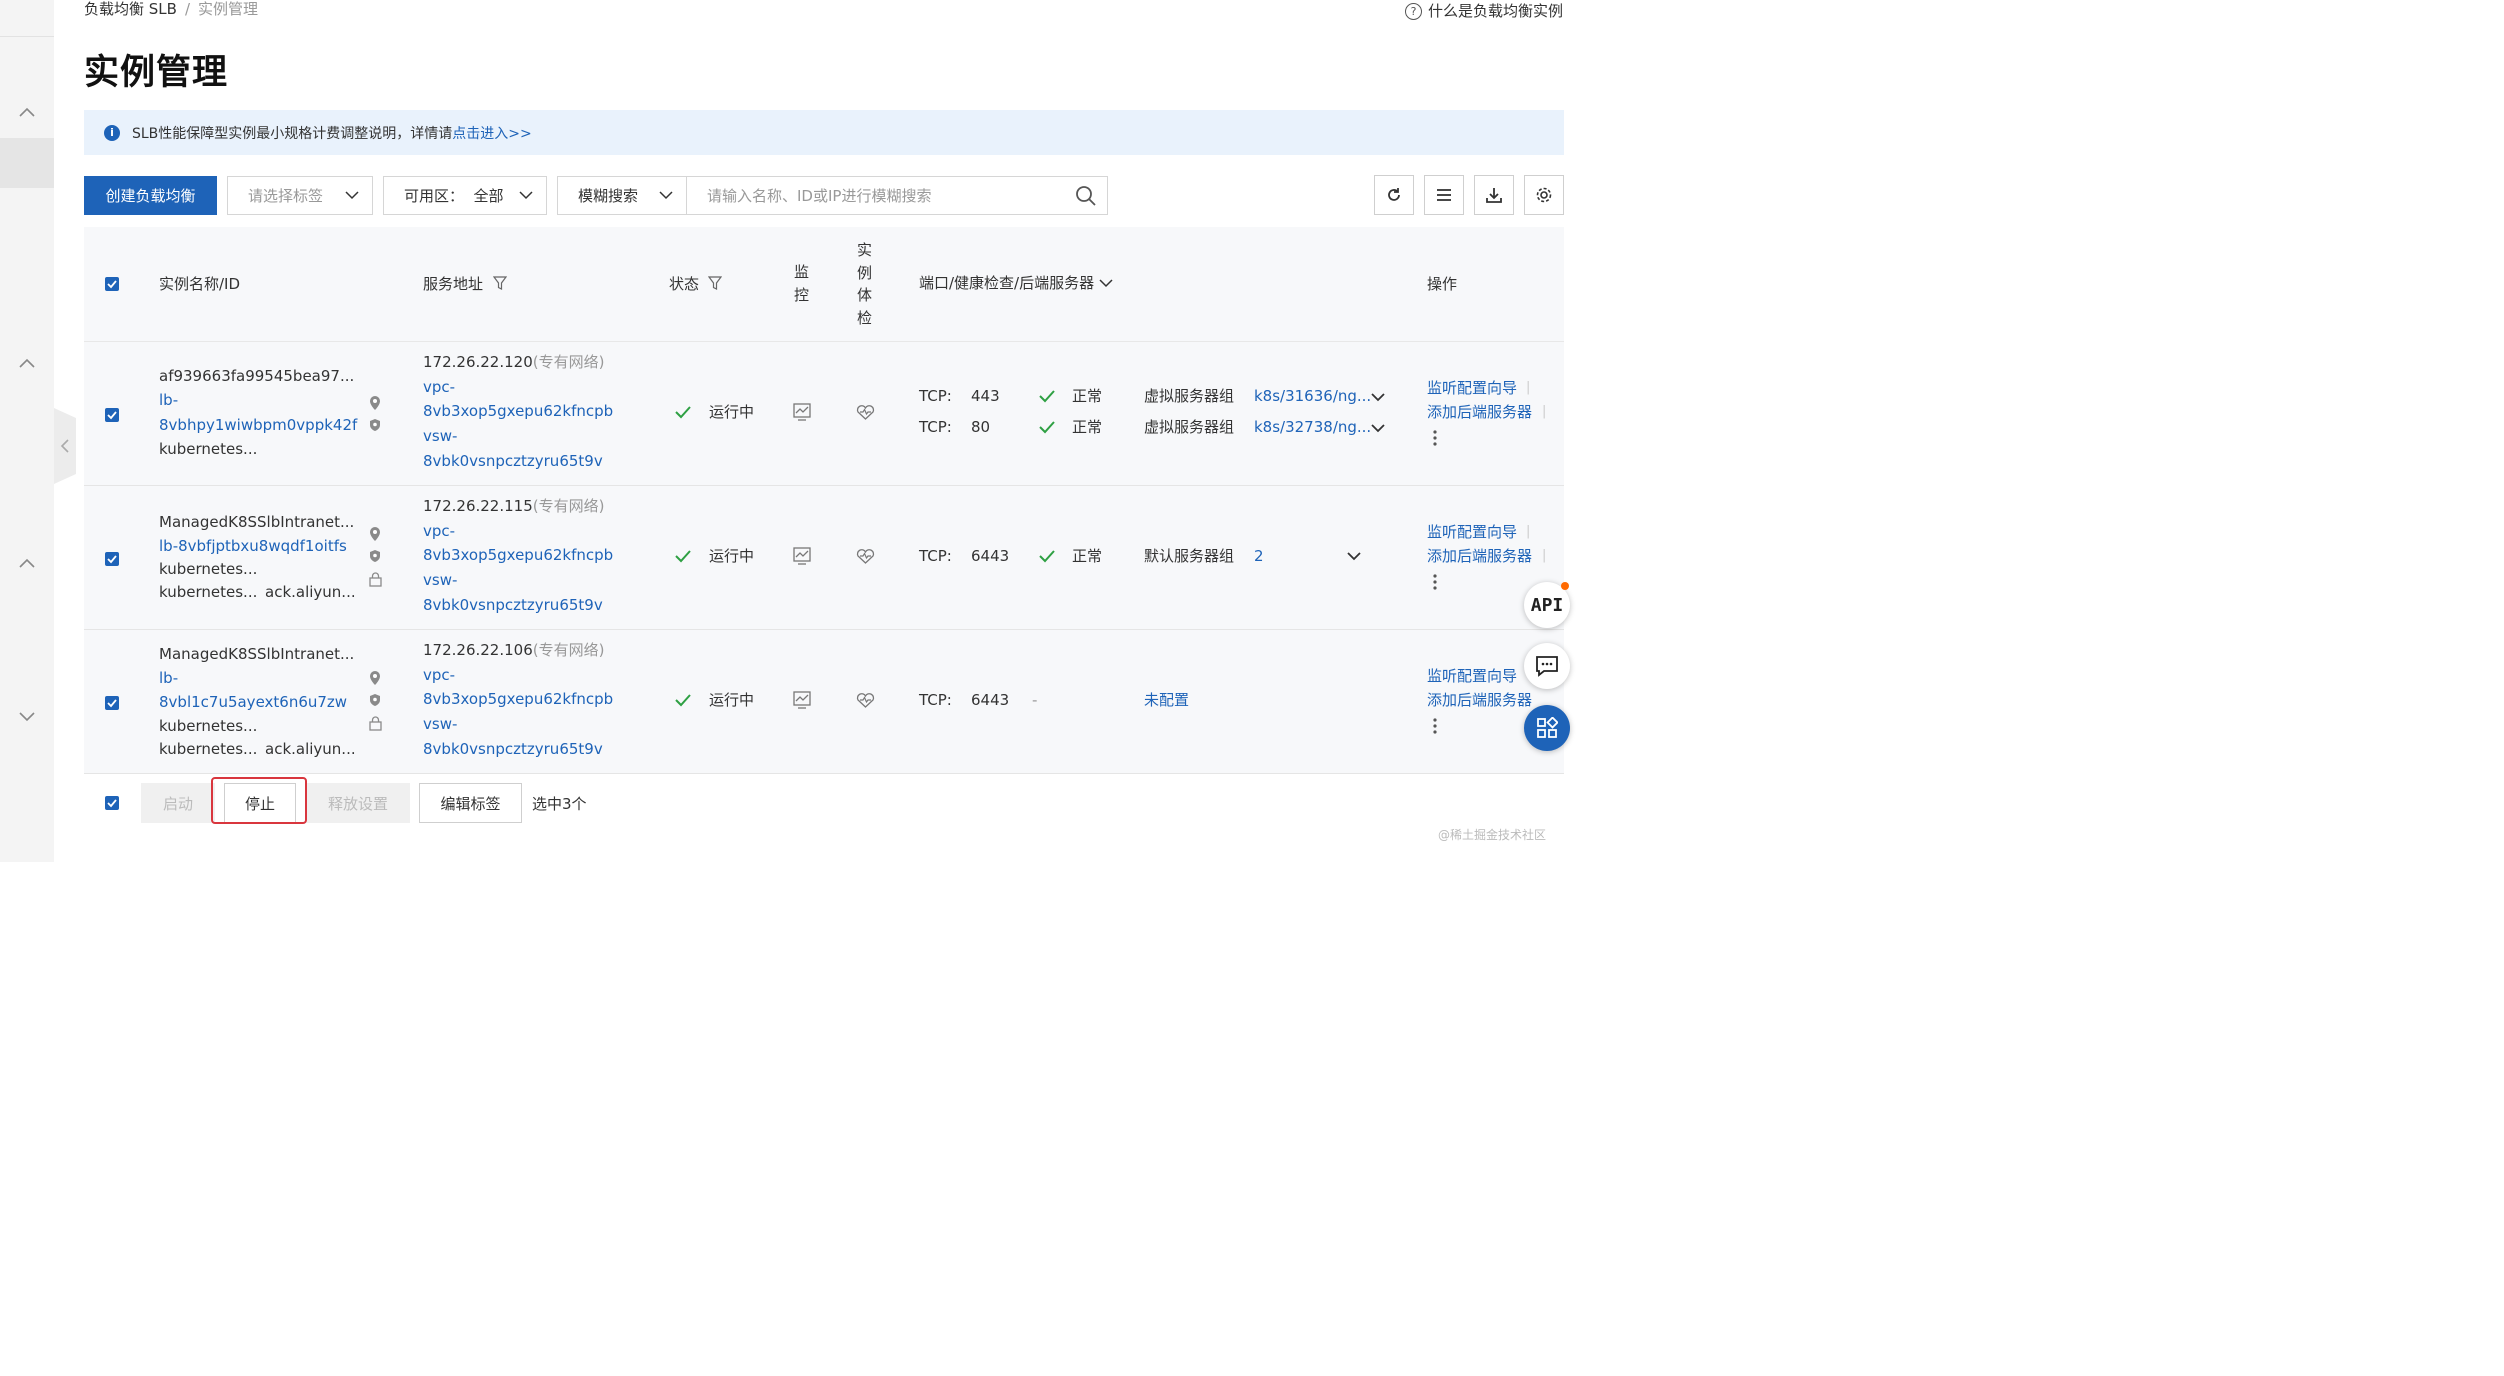 This screenshot has width=2504, height=1376. I want to click on settings-button, so click(1544, 195).